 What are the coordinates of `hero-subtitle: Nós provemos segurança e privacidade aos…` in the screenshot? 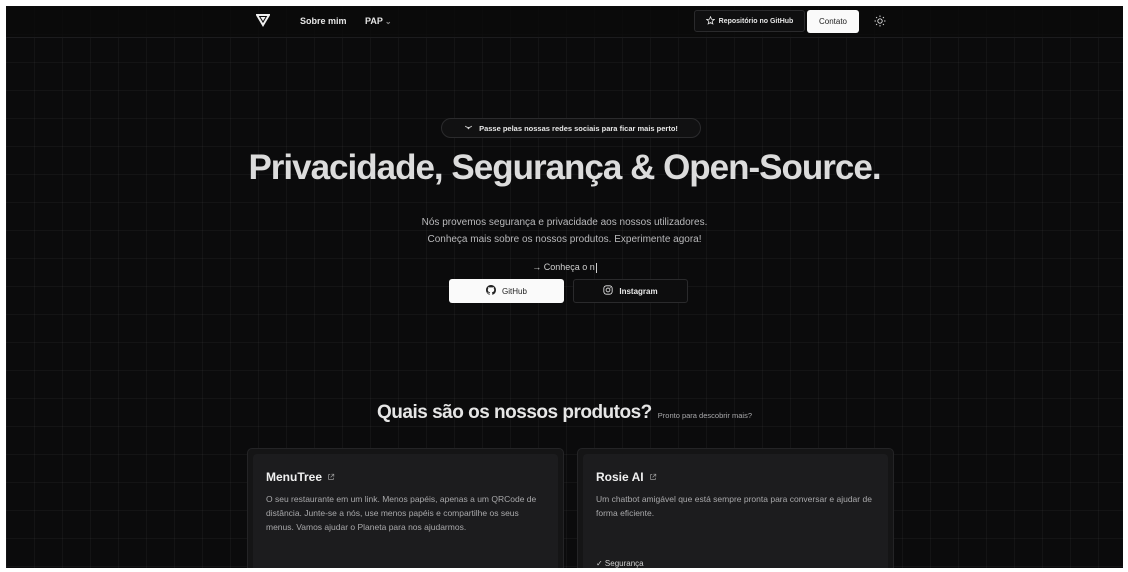 It's located at (564, 231).